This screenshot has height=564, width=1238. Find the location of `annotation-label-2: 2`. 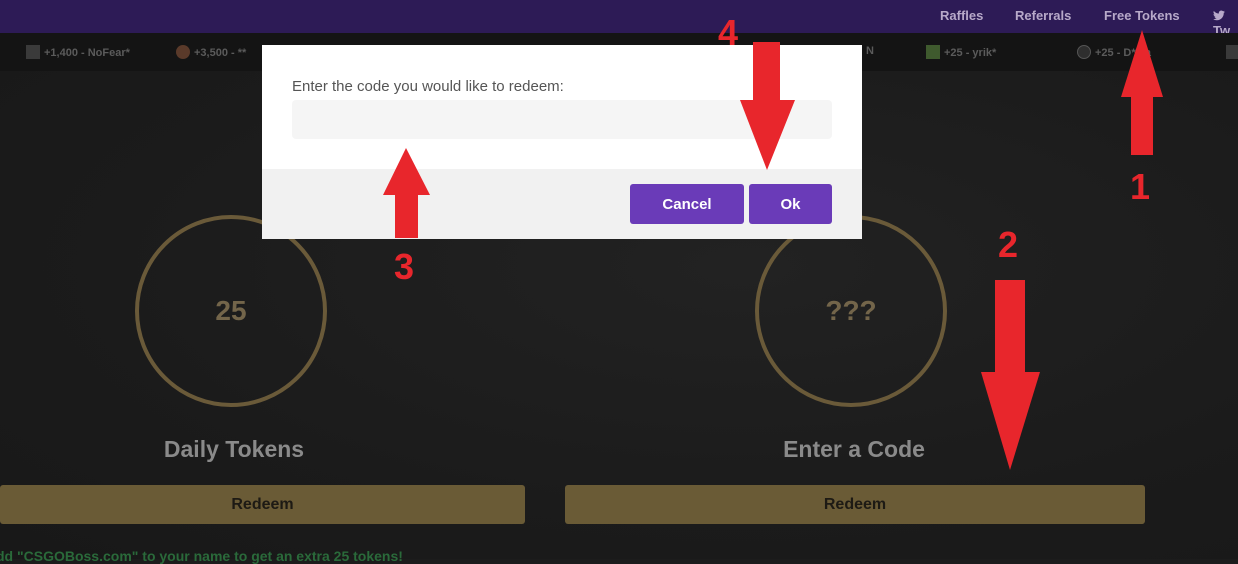

annotation-label-2: 2 is located at coordinates (1008, 244).